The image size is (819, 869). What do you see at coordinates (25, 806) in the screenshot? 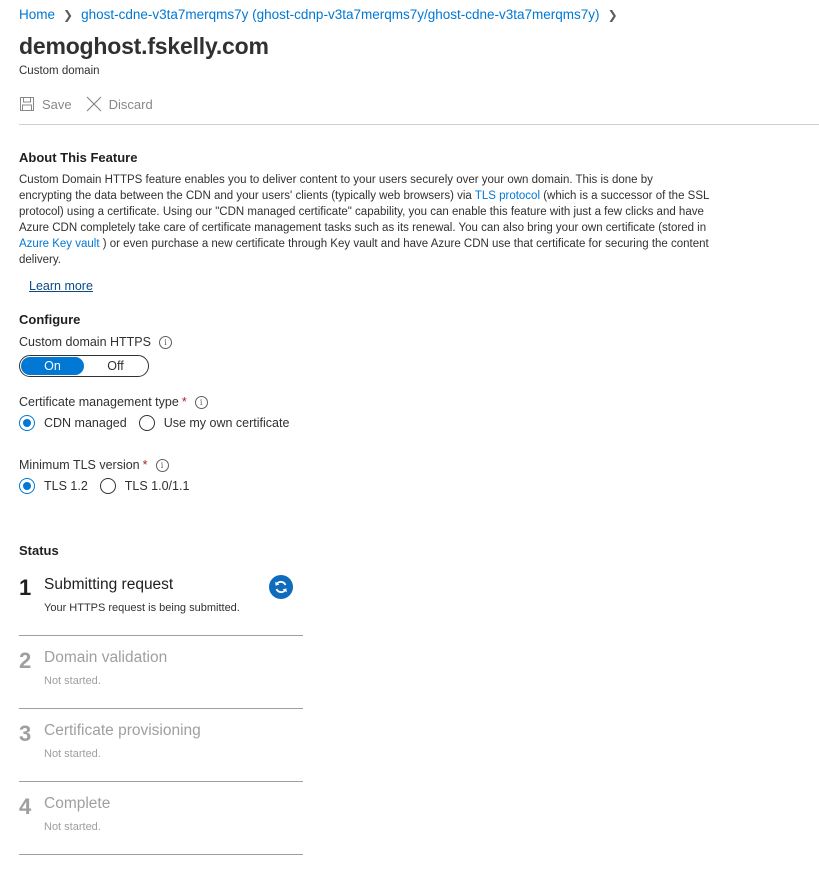
I see `step-number: 4` at bounding box center [25, 806].